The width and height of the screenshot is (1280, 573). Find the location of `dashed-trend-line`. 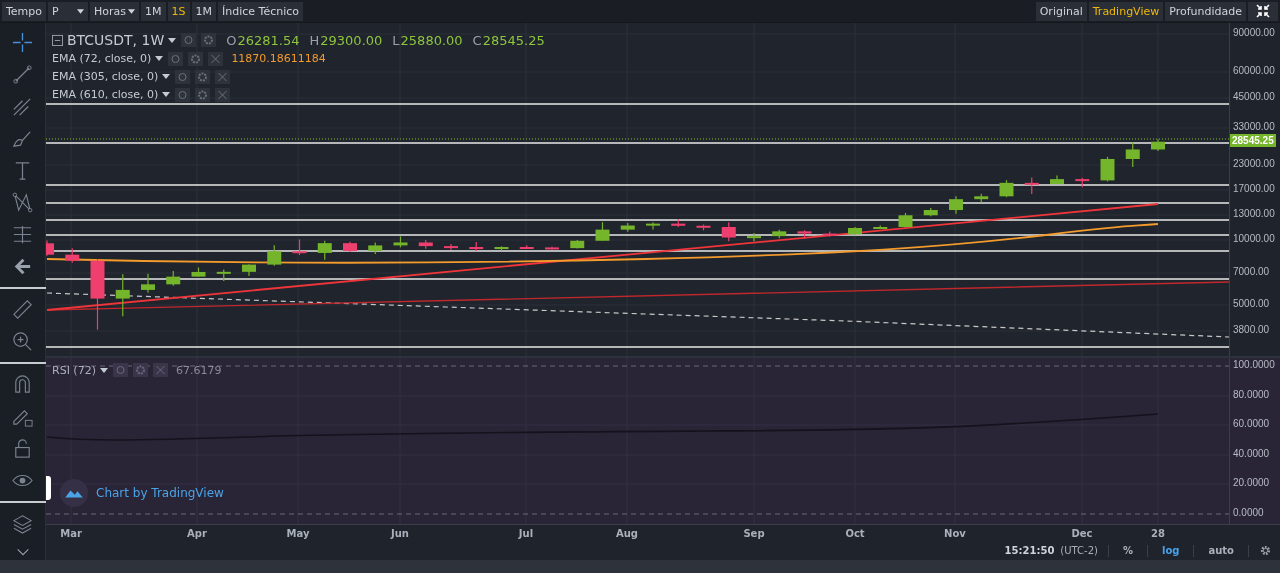

dashed-trend-line is located at coordinates (637, 315).